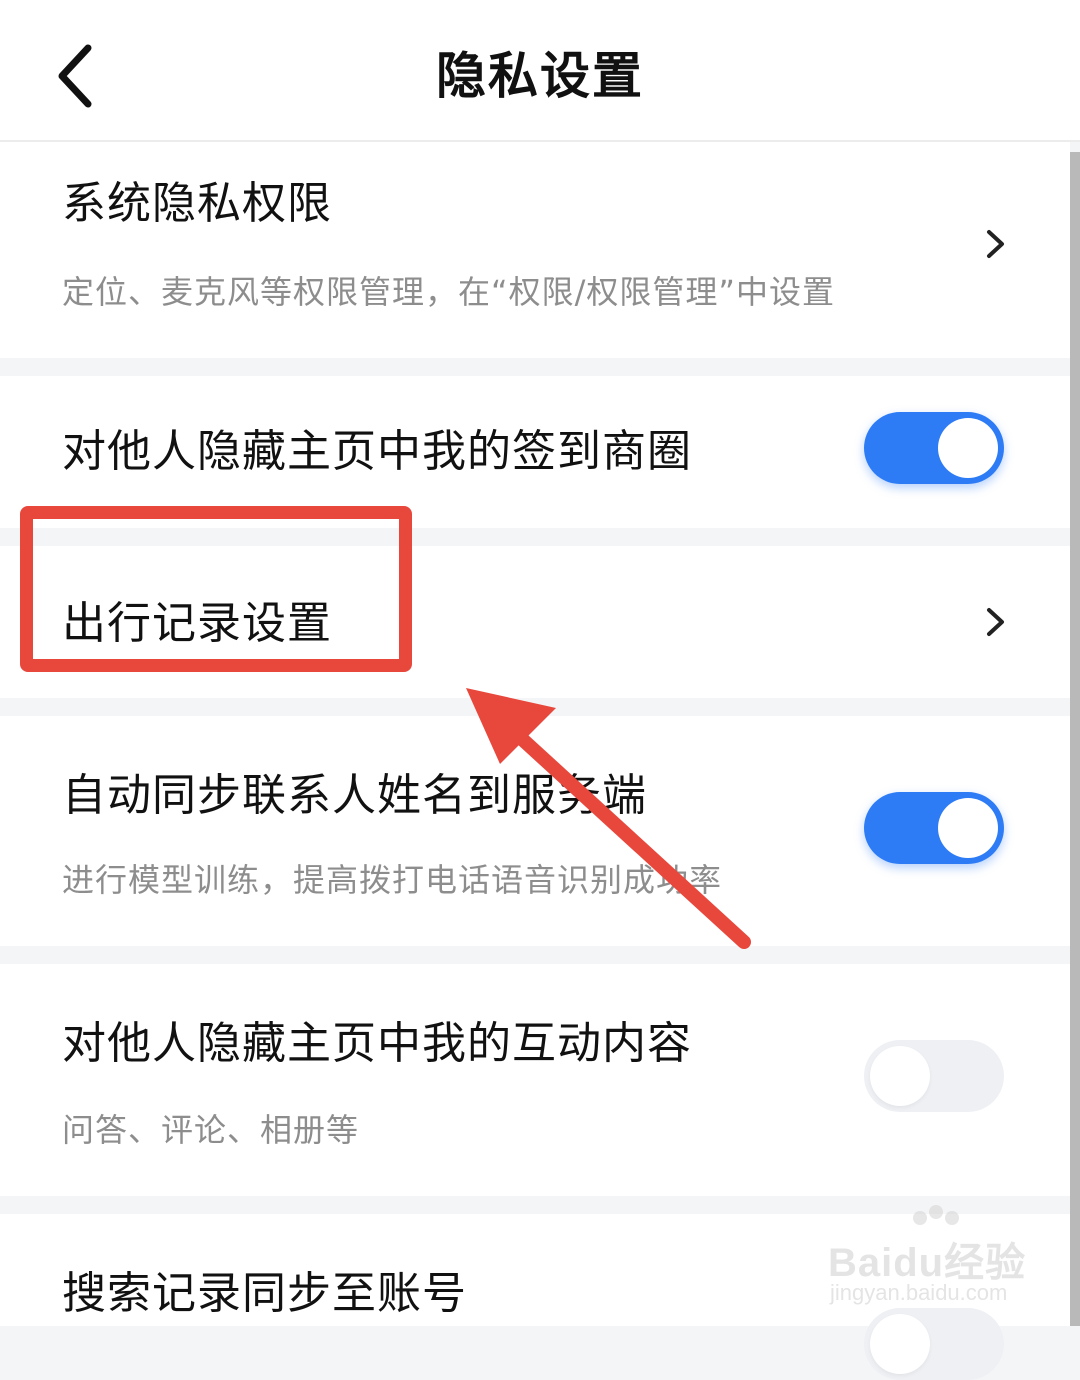 Image resolution: width=1080 pixels, height=1380 pixels. What do you see at coordinates (197, 203) in the screenshot?
I see `row-title: 系统隐私权限` at bounding box center [197, 203].